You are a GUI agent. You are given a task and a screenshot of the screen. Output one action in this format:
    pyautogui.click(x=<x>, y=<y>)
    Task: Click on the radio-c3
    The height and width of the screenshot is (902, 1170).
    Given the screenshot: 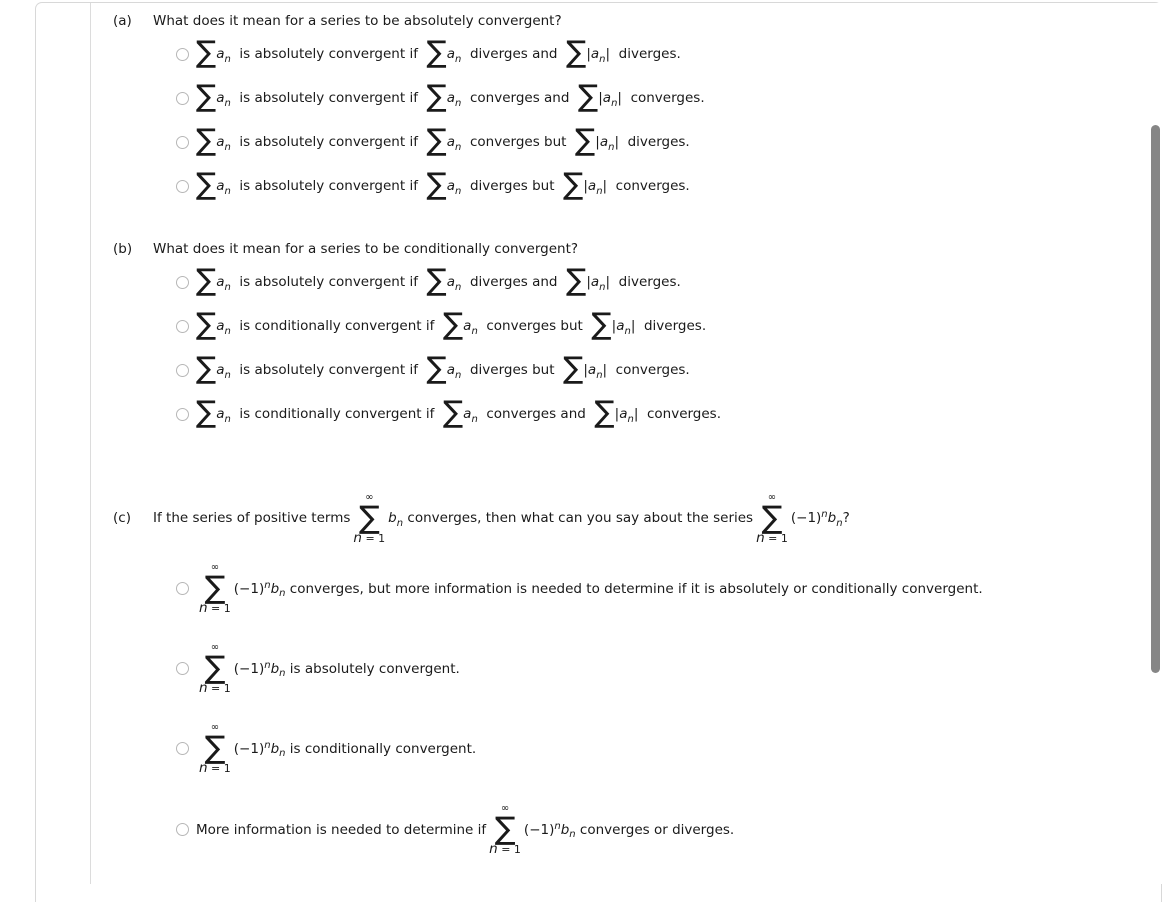 What is the action you would take?
    pyautogui.click(x=182, y=748)
    